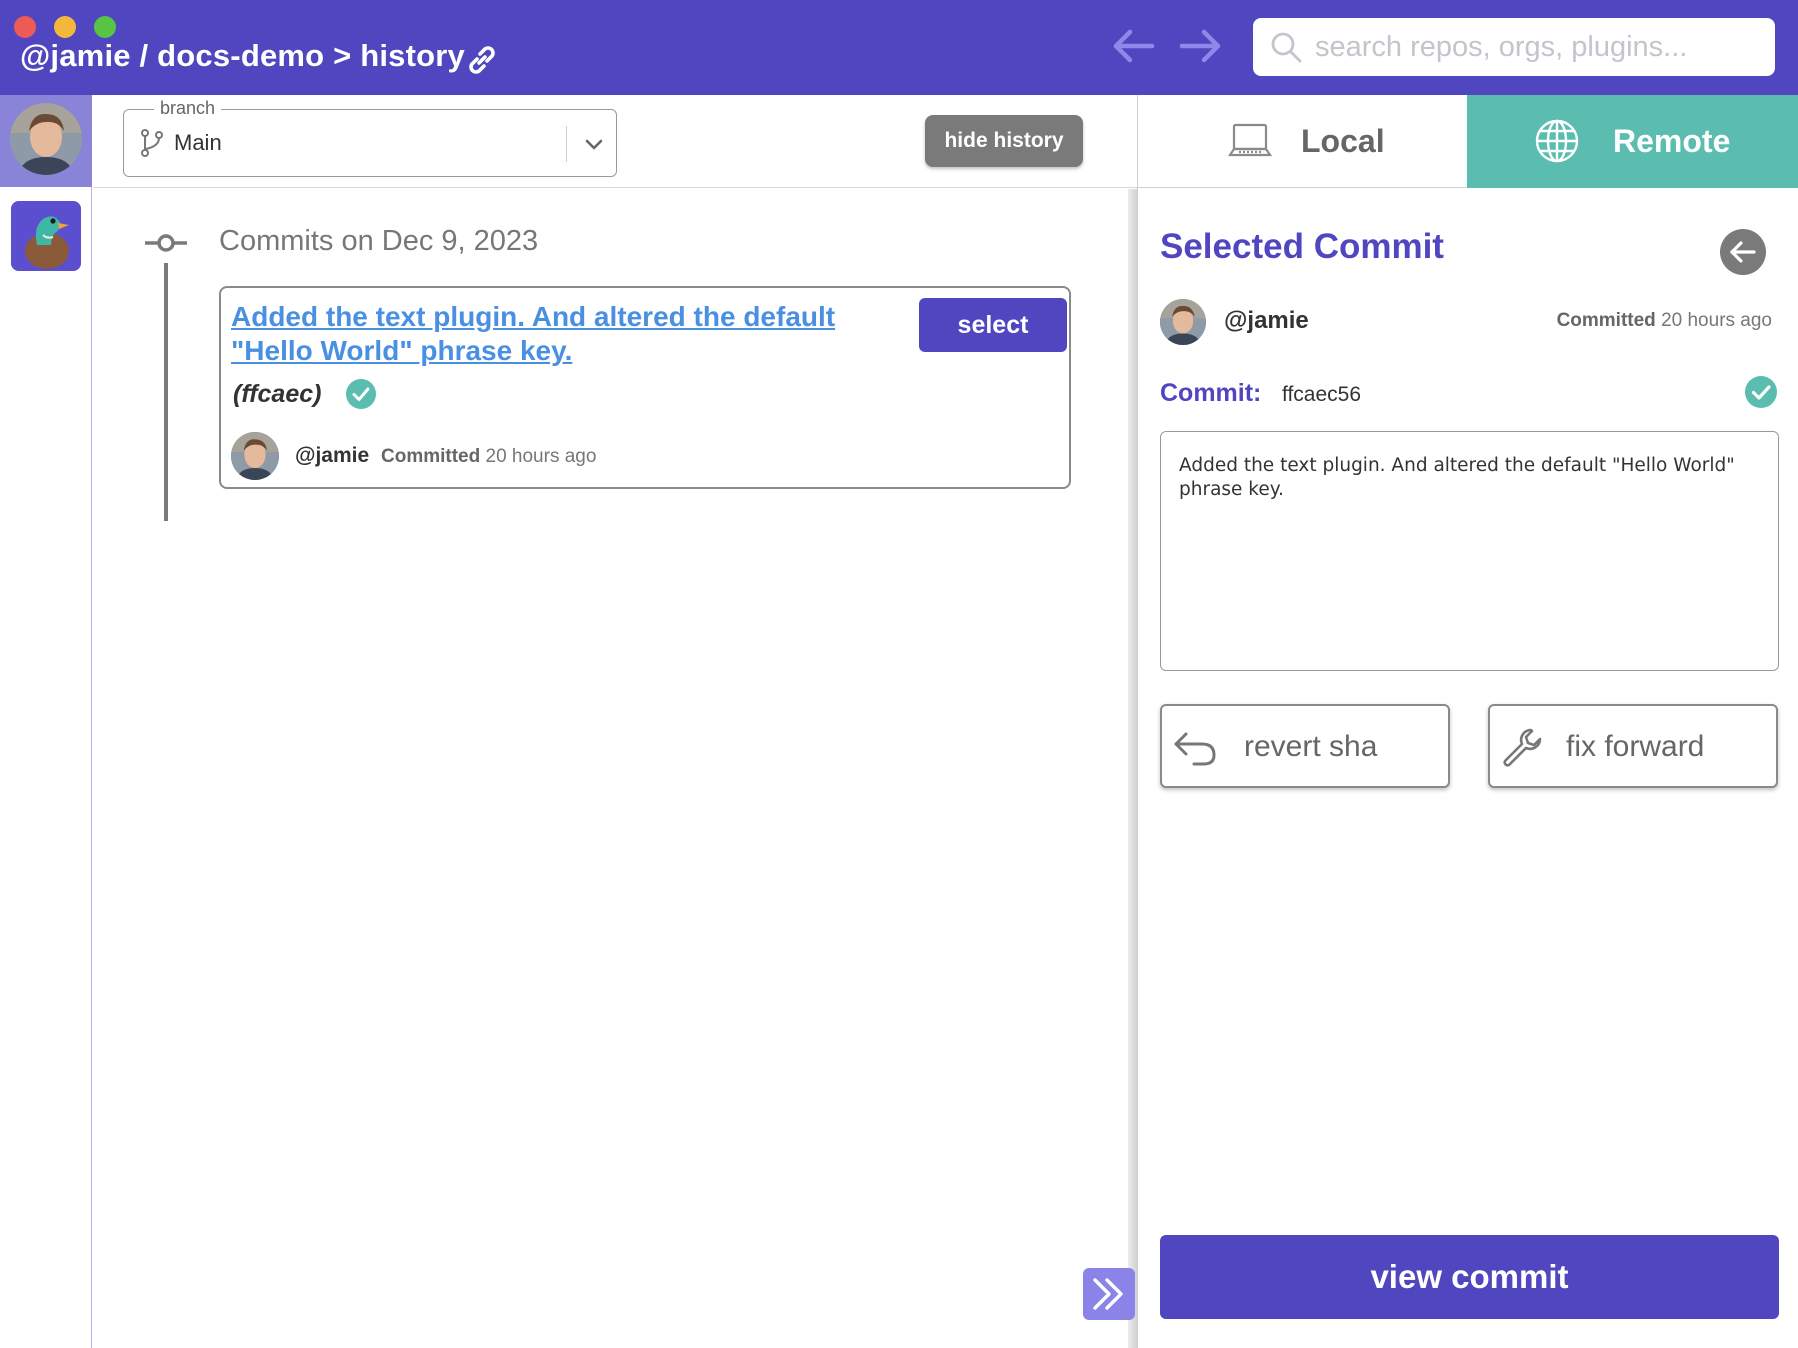 Image resolution: width=1798 pixels, height=1348 pixels. What do you see at coordinates (105, 27) in the screenshot?
I see `zoom-window-button` at bounding box center [105, 27].